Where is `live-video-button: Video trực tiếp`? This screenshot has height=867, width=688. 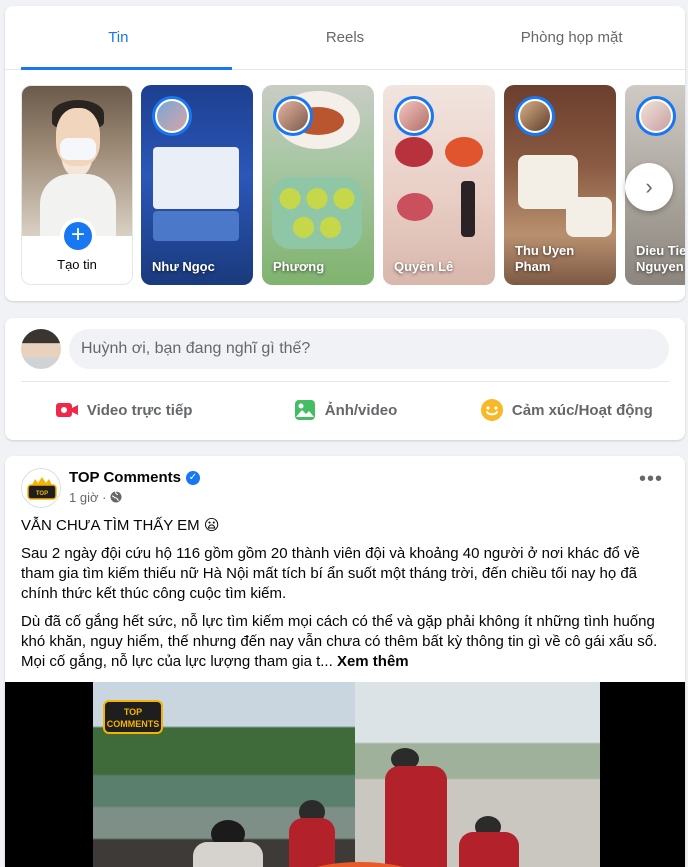 live-video-button: Video trực tiếp is located at coordinates (123, 410).